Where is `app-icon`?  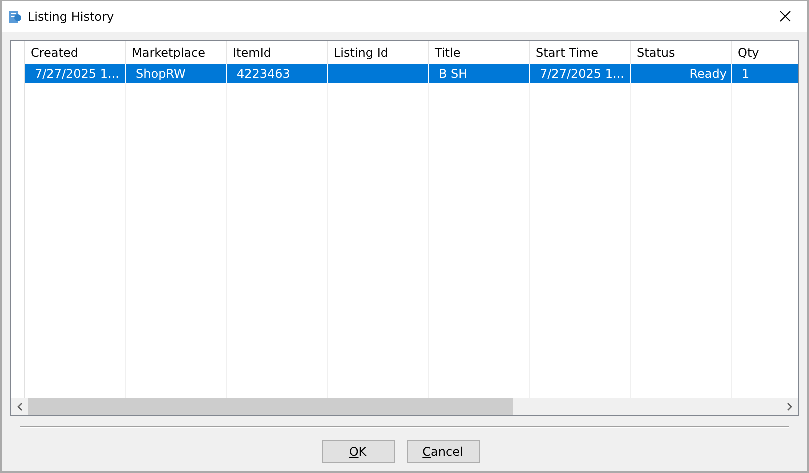
app-icon is located at coordinates (15, 17).